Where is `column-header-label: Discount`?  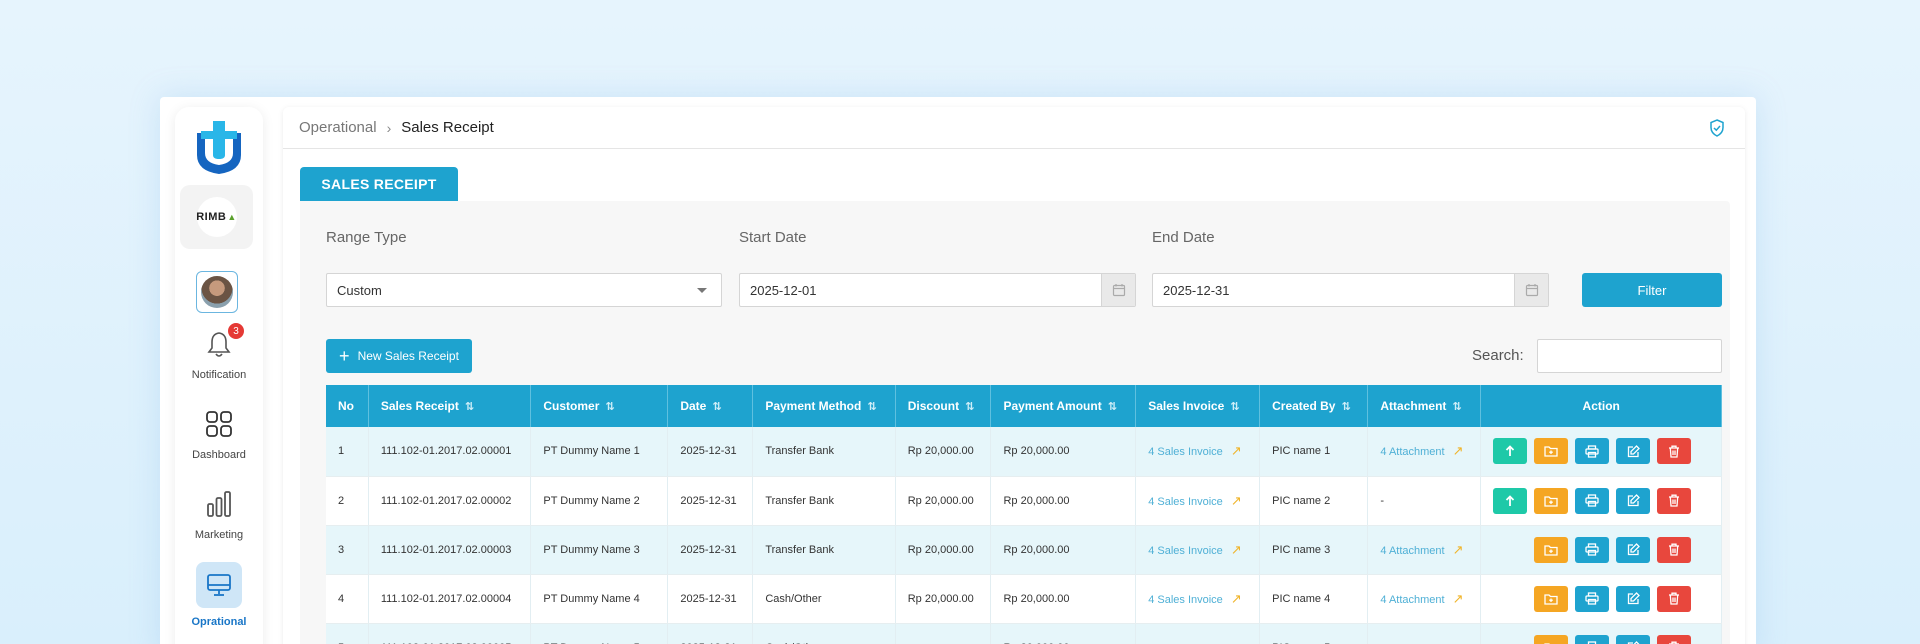 column-header-label: Discount is located at coordinates (933, 406).